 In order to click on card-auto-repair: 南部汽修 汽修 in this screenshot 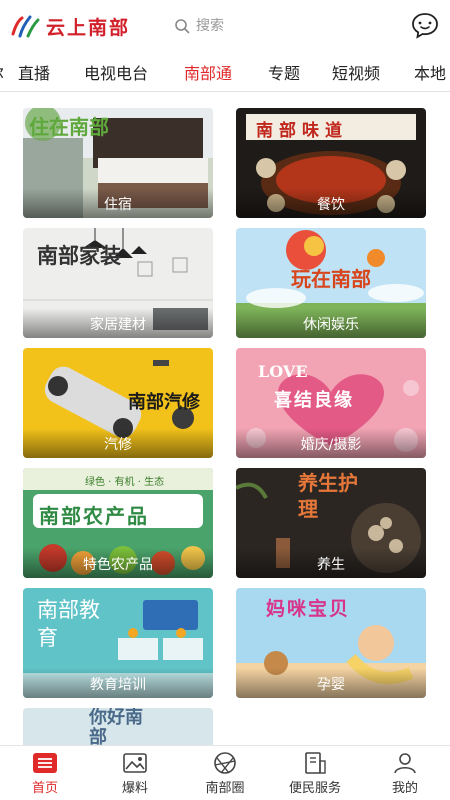, I will do `click(118, 403)`.